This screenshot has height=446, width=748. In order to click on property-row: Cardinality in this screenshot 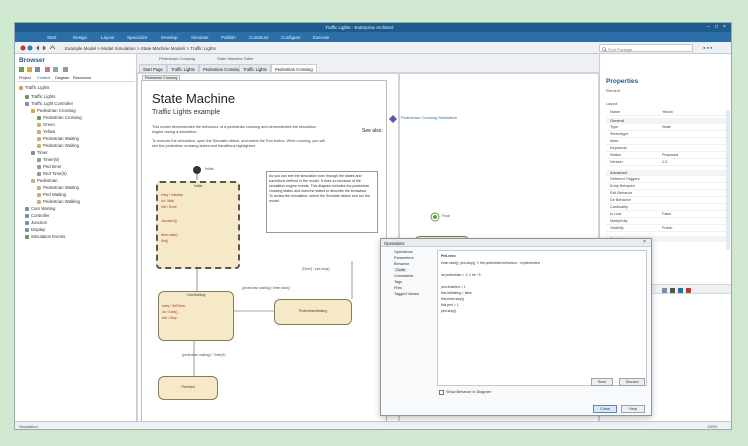, I will do `click(668, 208)`.